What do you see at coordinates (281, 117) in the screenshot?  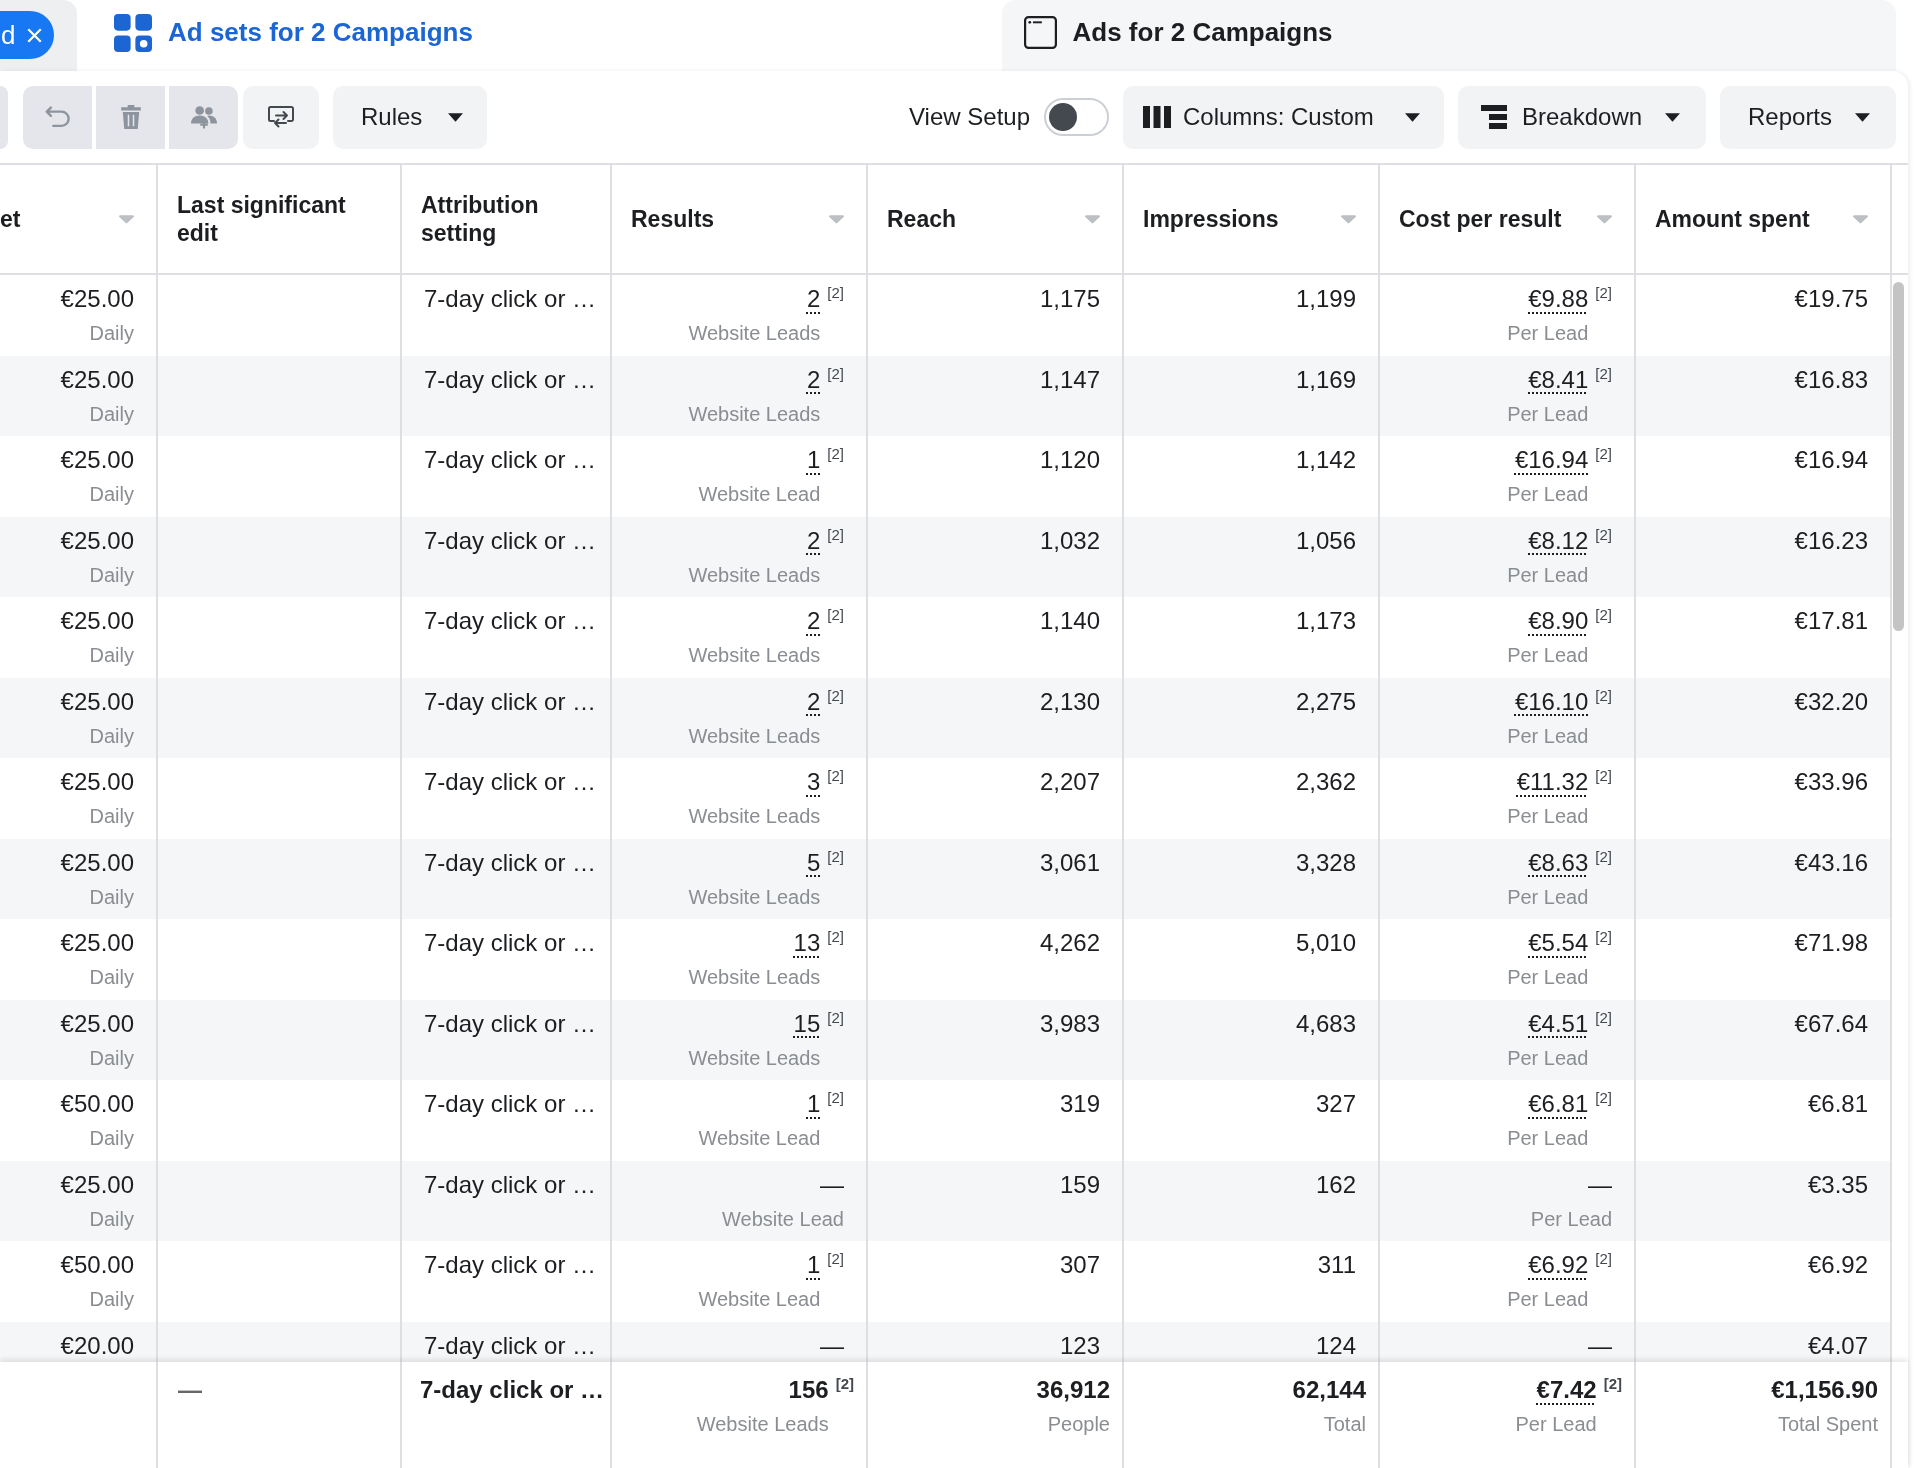 I see `export-button` at bounding box center [281, 117].